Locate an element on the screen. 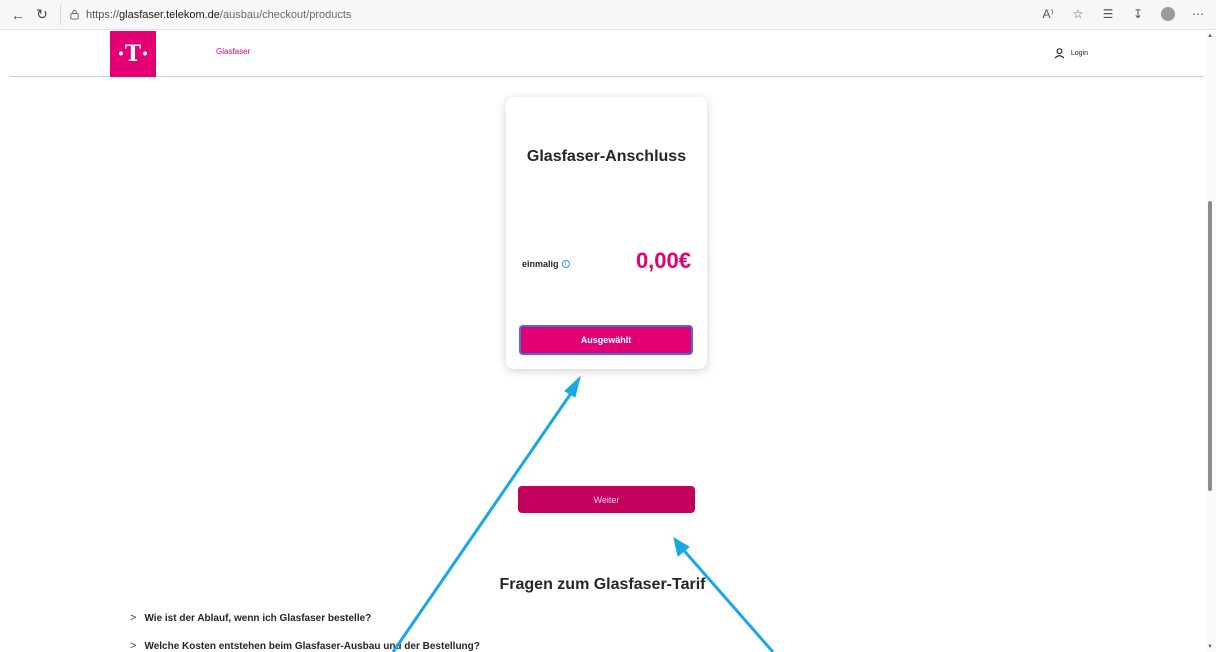  continue-button: Weiter is located at coordinates (606, 499).